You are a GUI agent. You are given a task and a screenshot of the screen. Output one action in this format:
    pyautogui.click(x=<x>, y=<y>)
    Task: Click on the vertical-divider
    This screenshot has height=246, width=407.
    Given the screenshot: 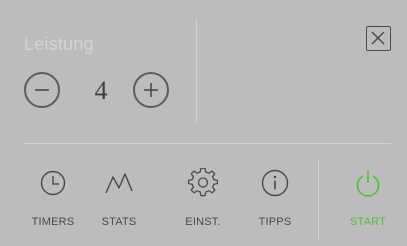 What is the action you would take?
    pyautogui.click(x=196, y=70)
    